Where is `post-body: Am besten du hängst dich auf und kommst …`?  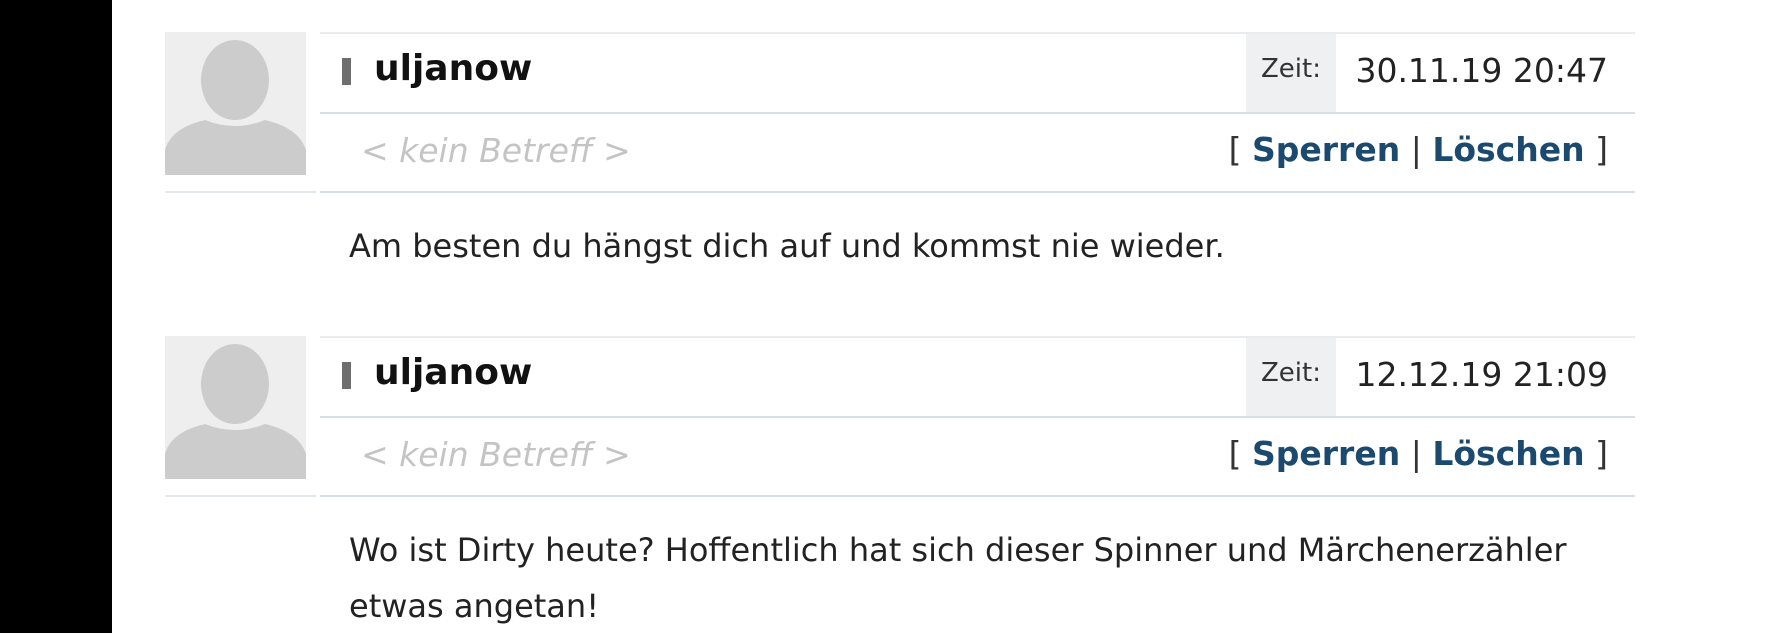 post-body: Am besten du hängst dich auf und kommst … is located at coordinates (787, 246).